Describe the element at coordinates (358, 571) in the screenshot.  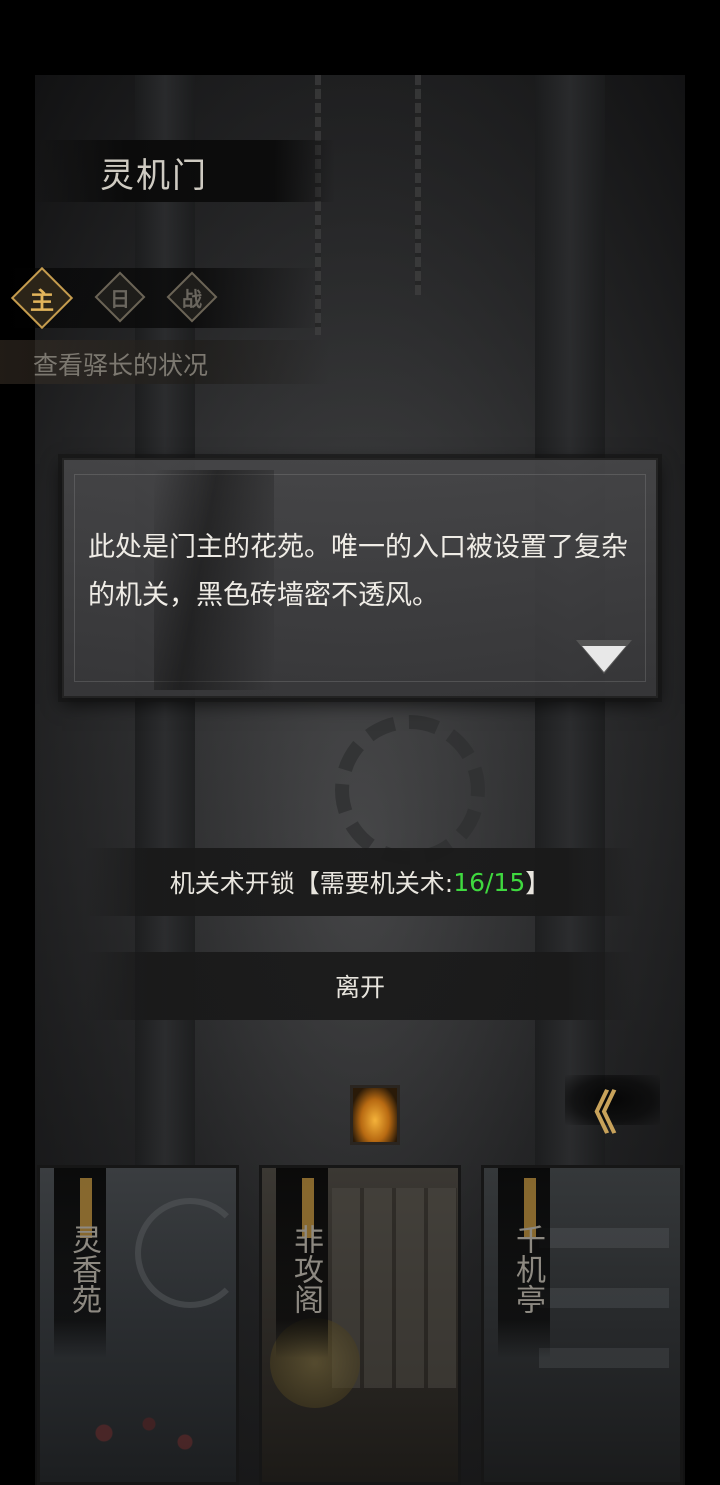
I see `dialog-text: 此处是门主的花苑。唯一的入口被设置了复杂的机关，黑色砖墙密不透风。` at that location.